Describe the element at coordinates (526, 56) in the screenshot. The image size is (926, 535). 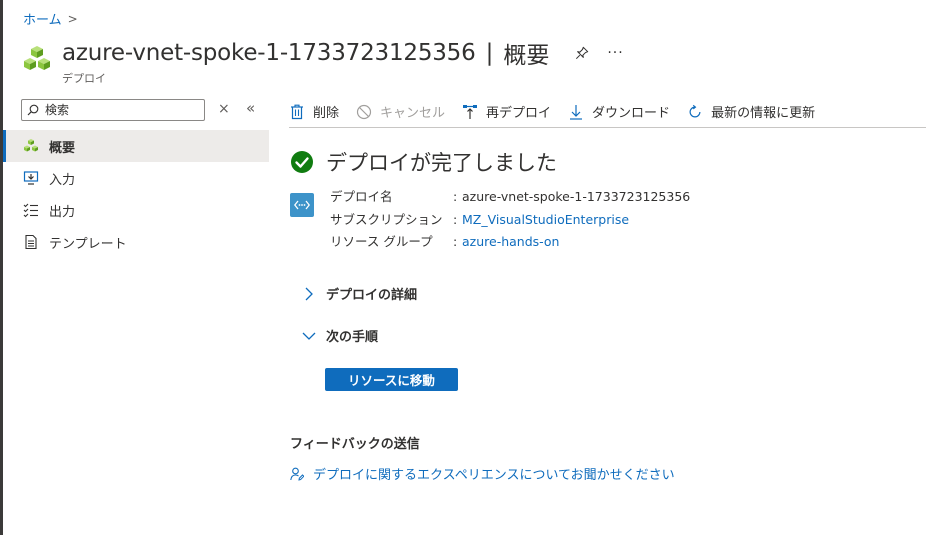
I see `page-section-title: 概要` at that location.